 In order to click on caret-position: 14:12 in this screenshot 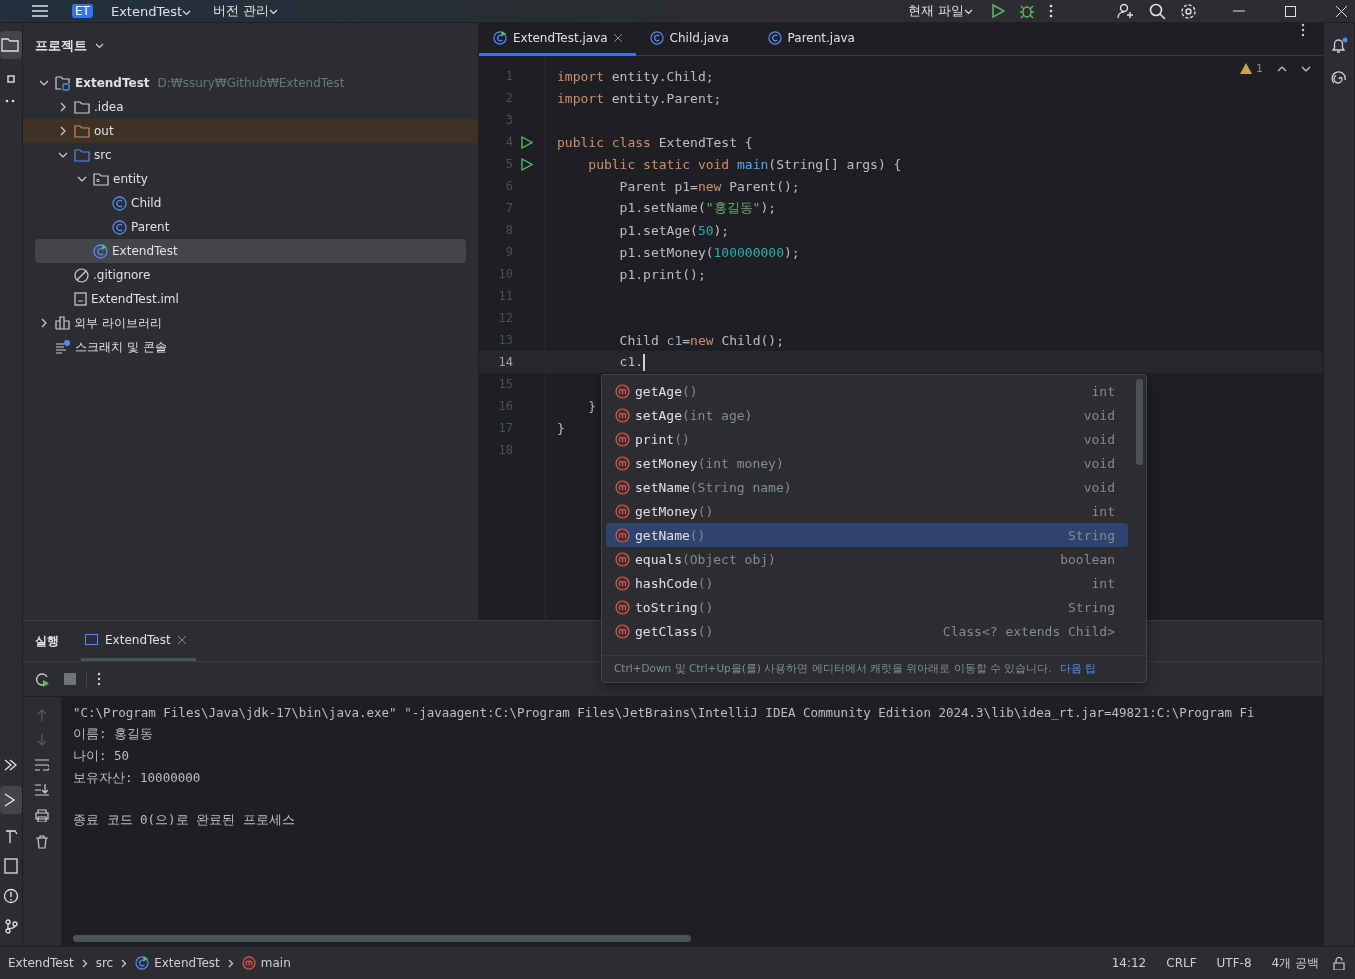, I will do `click(1129, 963)`.